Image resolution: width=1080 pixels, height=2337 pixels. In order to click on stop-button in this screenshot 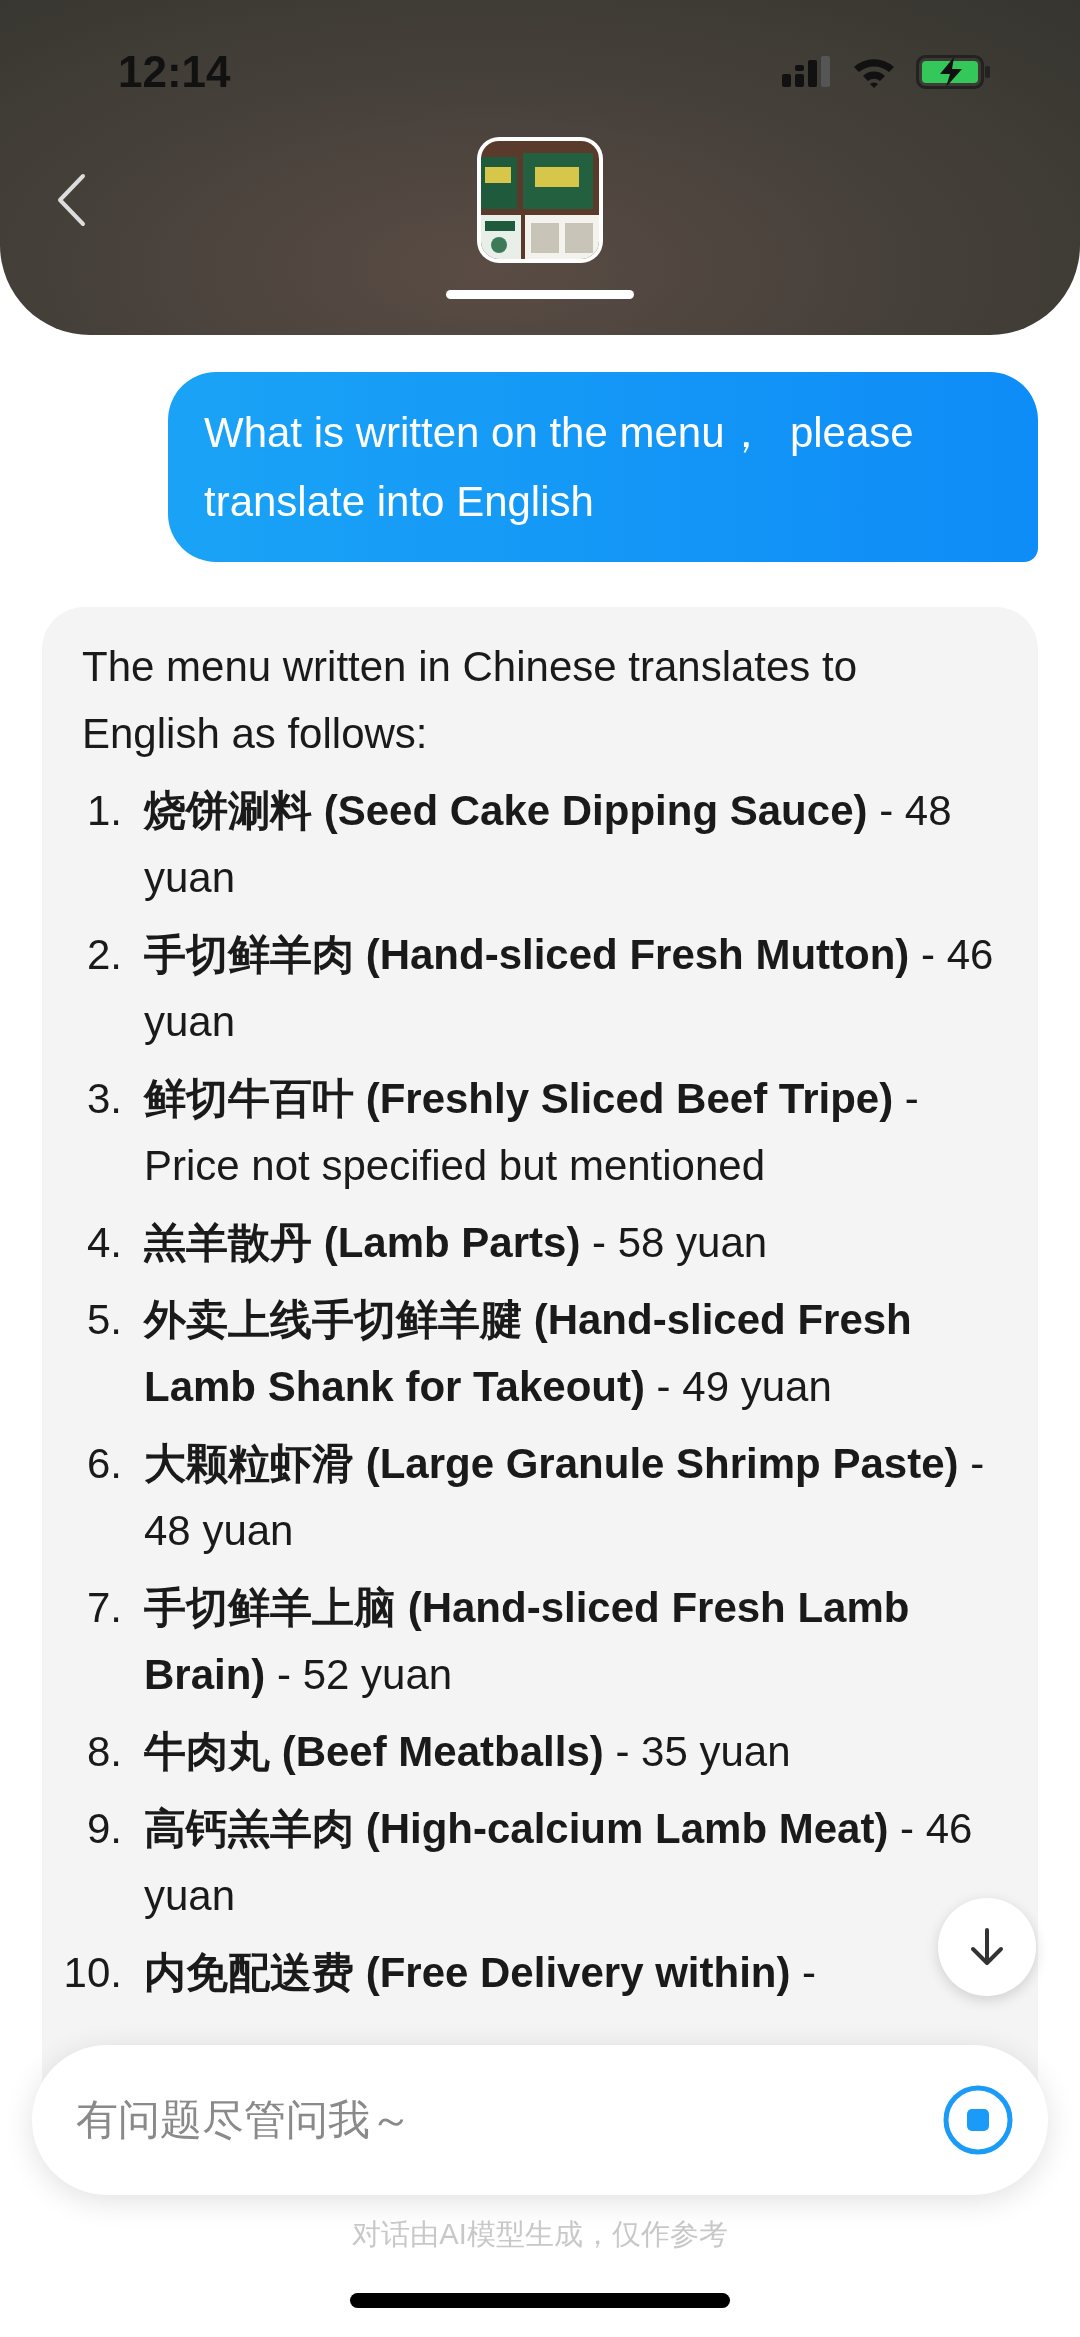, I will do `click(978, 2120)`.